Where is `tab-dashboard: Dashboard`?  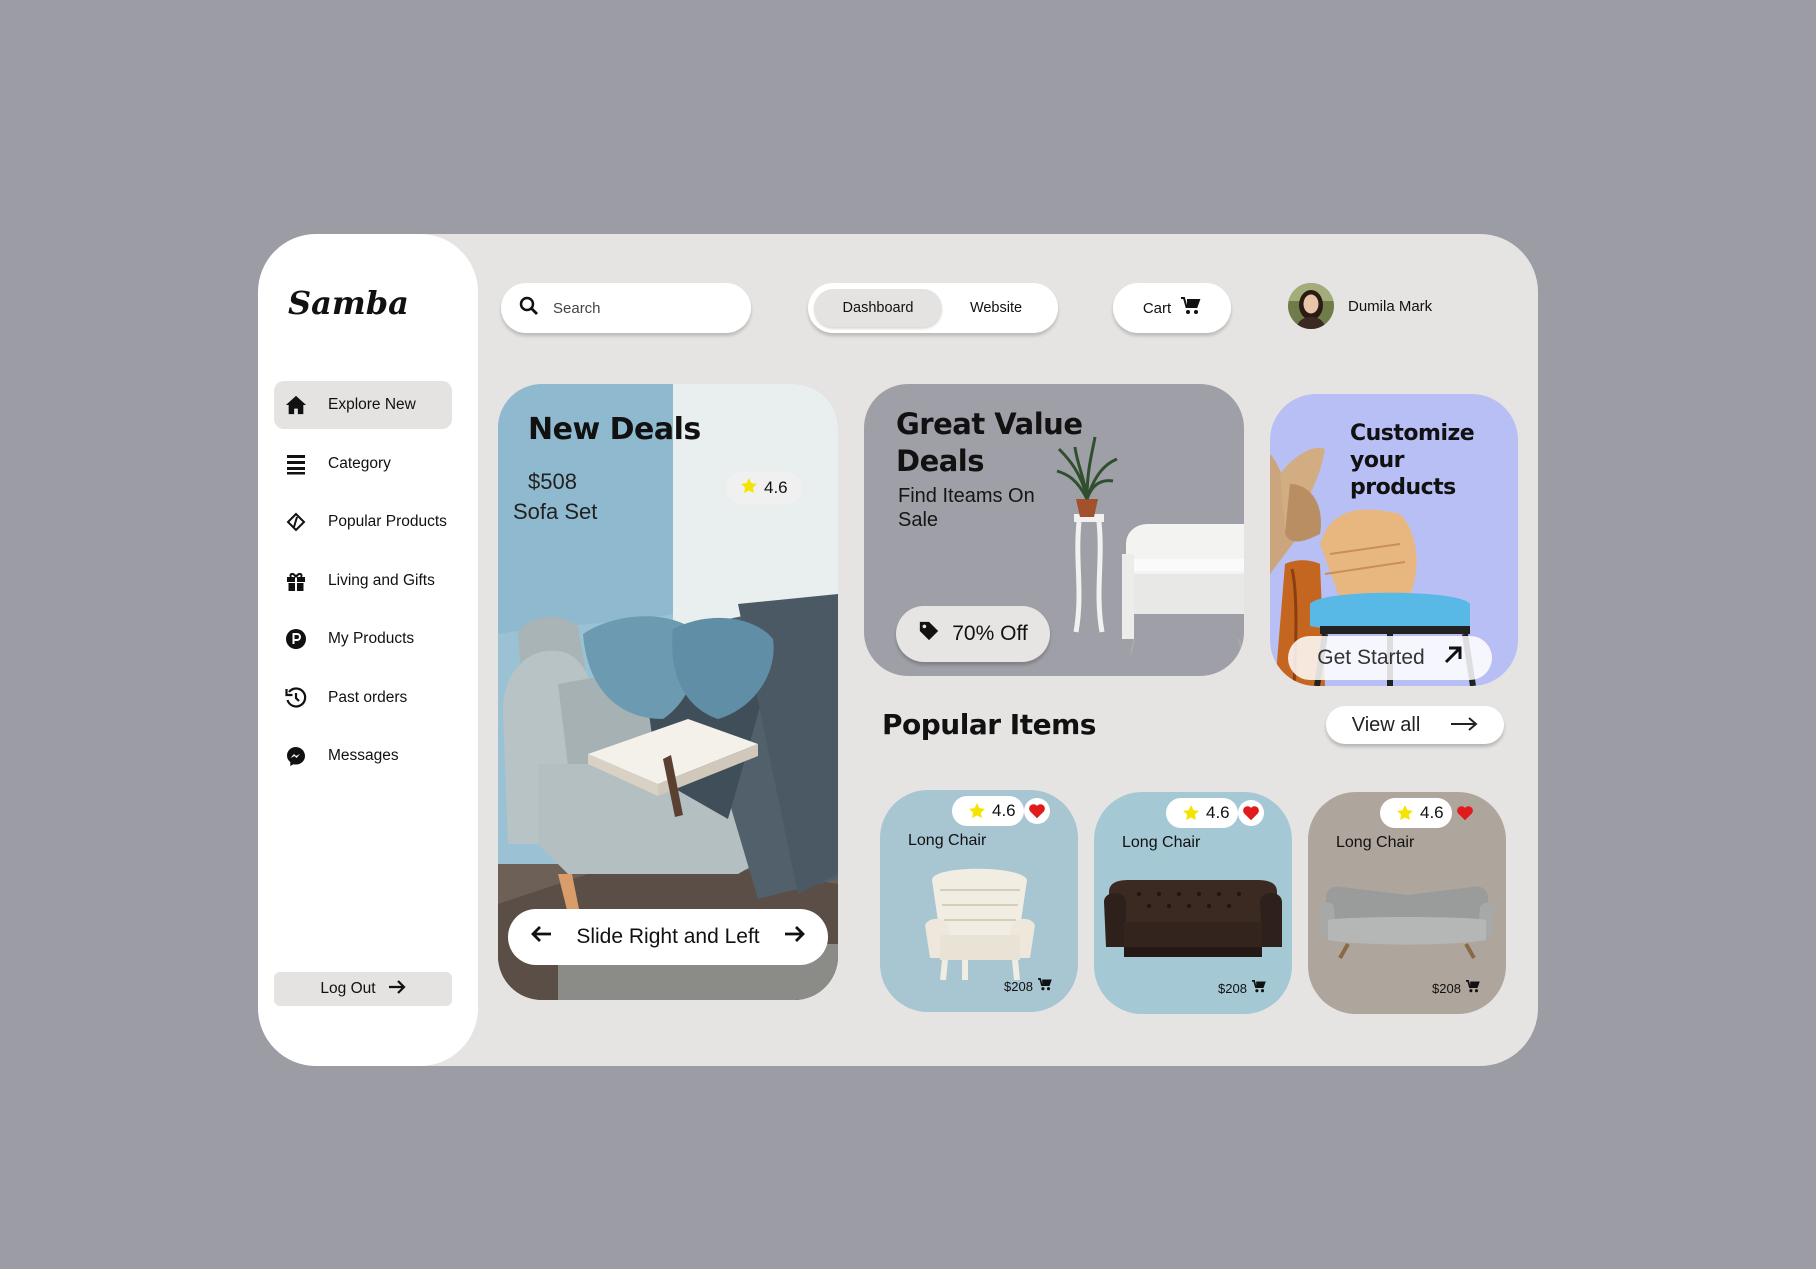
tab-dashboard: Dashboard is located at coordinates (878, 308).